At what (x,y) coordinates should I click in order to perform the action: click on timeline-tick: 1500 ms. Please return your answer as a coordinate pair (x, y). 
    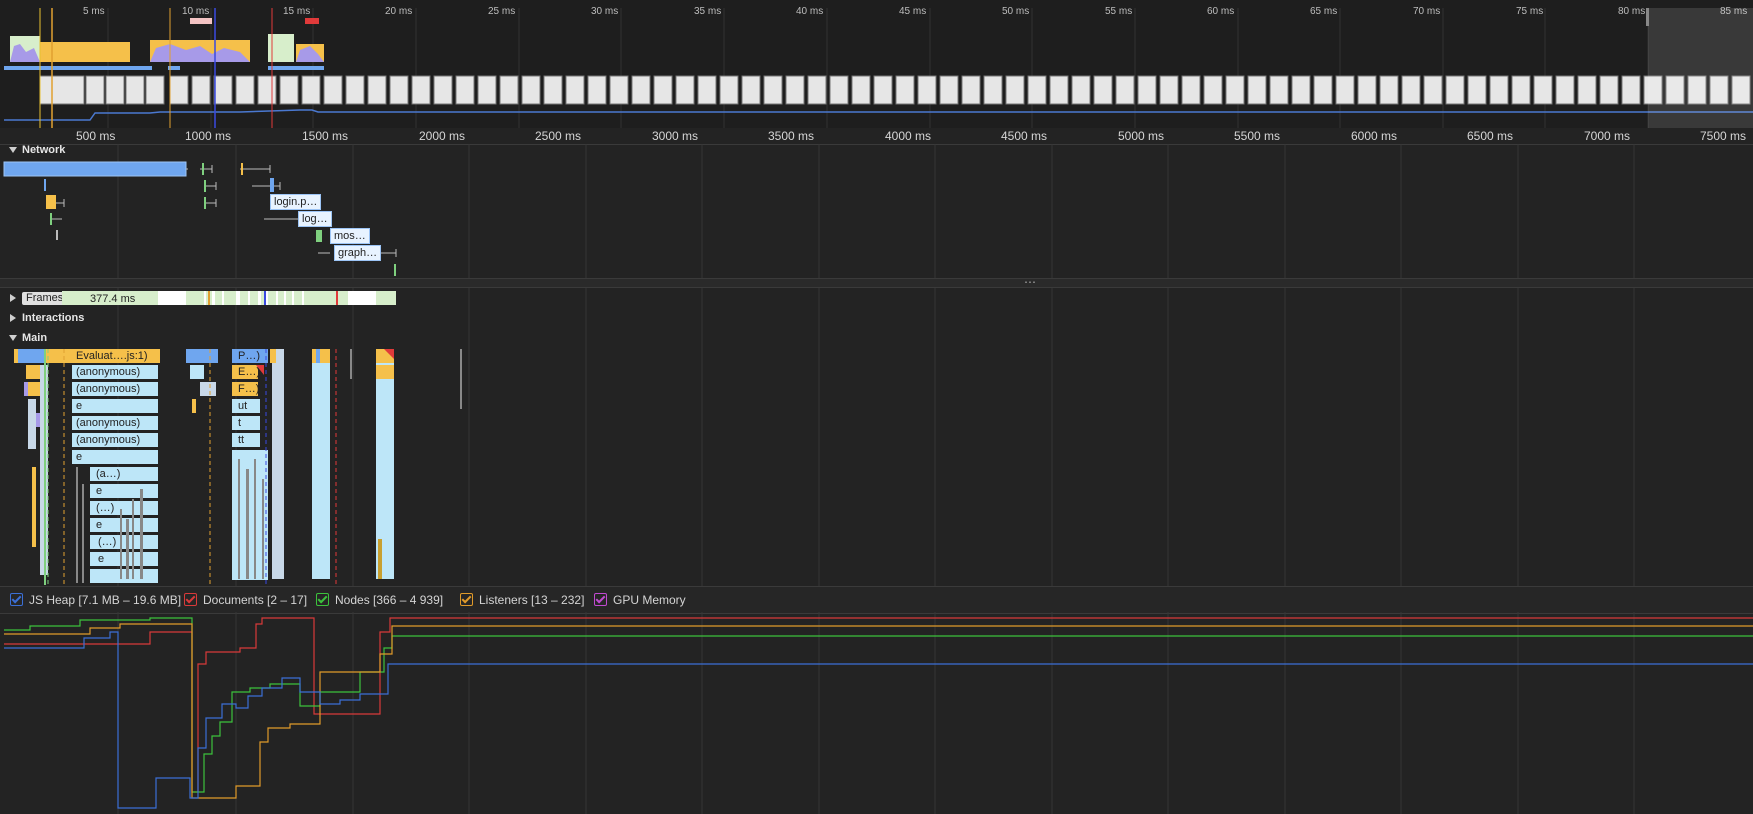
    Looking at the image, I should click on (325, 136).